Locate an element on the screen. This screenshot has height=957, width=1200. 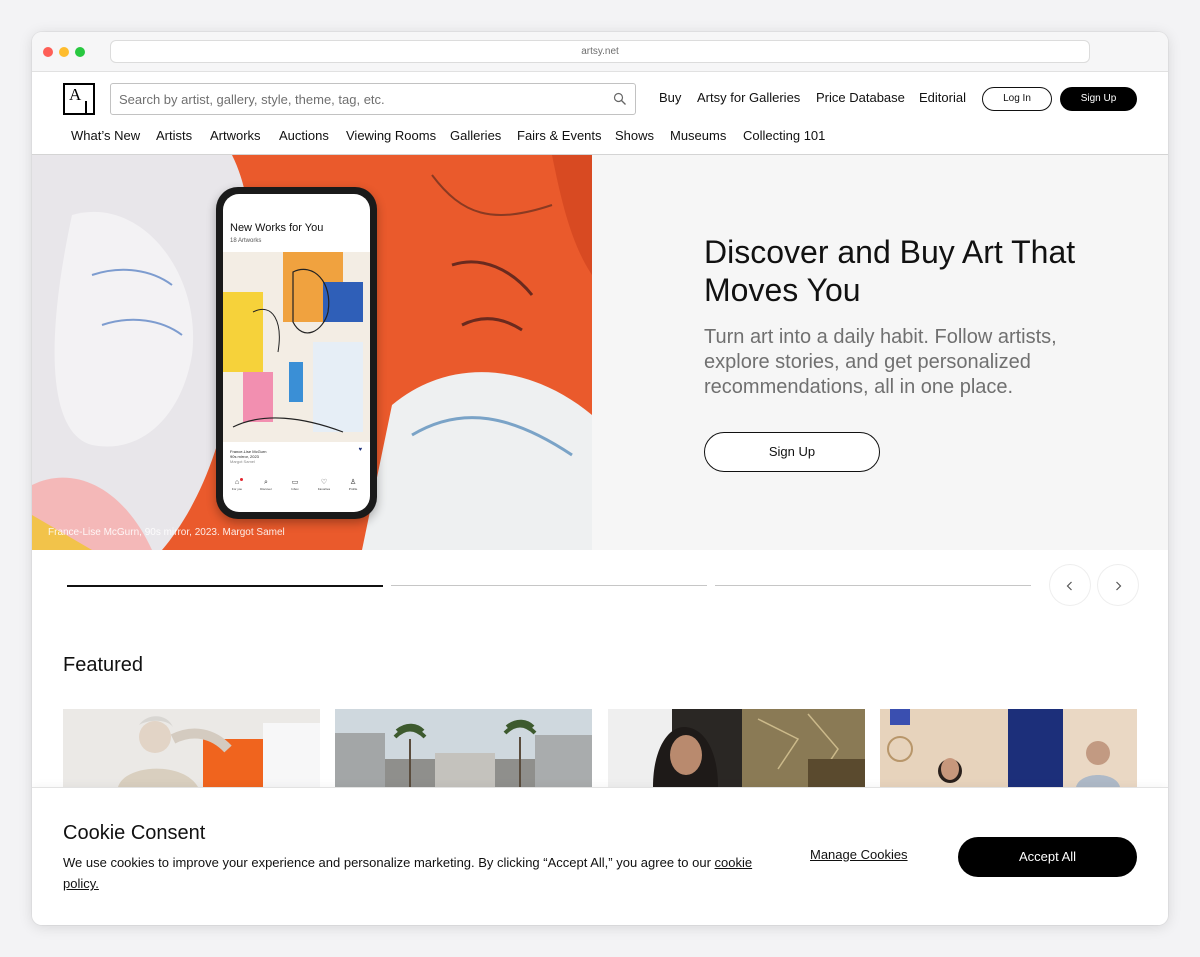
home-icon: ⌂ is located at coordinates (237, 482).